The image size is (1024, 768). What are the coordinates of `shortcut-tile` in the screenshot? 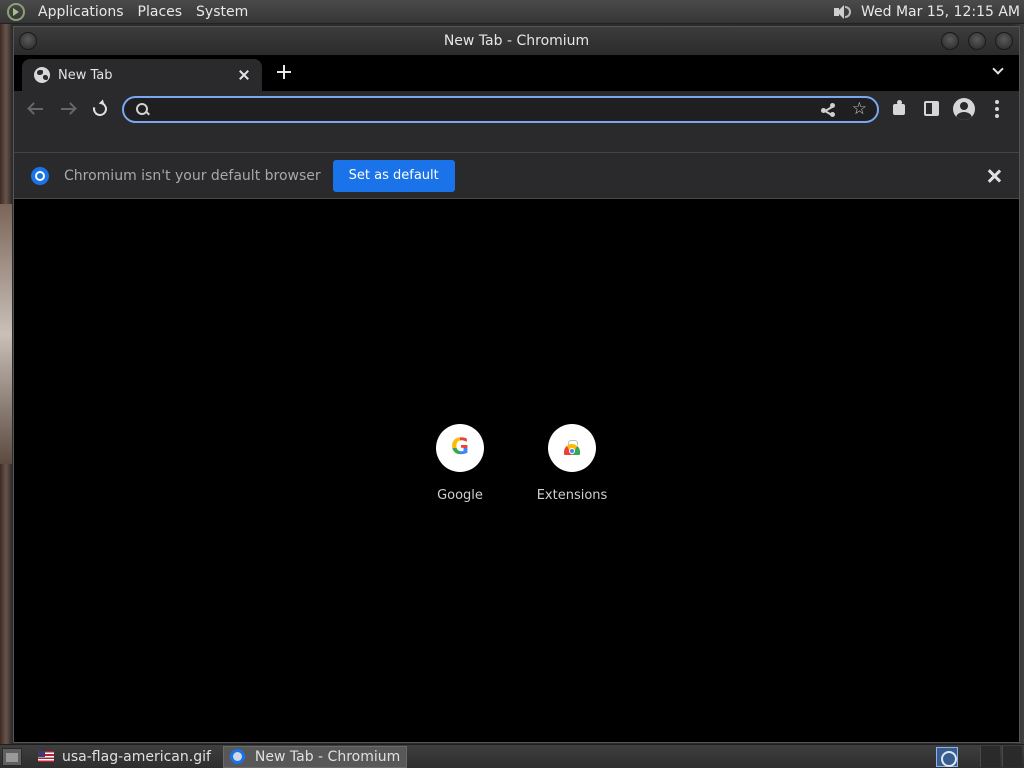 It's located at (572, 448).